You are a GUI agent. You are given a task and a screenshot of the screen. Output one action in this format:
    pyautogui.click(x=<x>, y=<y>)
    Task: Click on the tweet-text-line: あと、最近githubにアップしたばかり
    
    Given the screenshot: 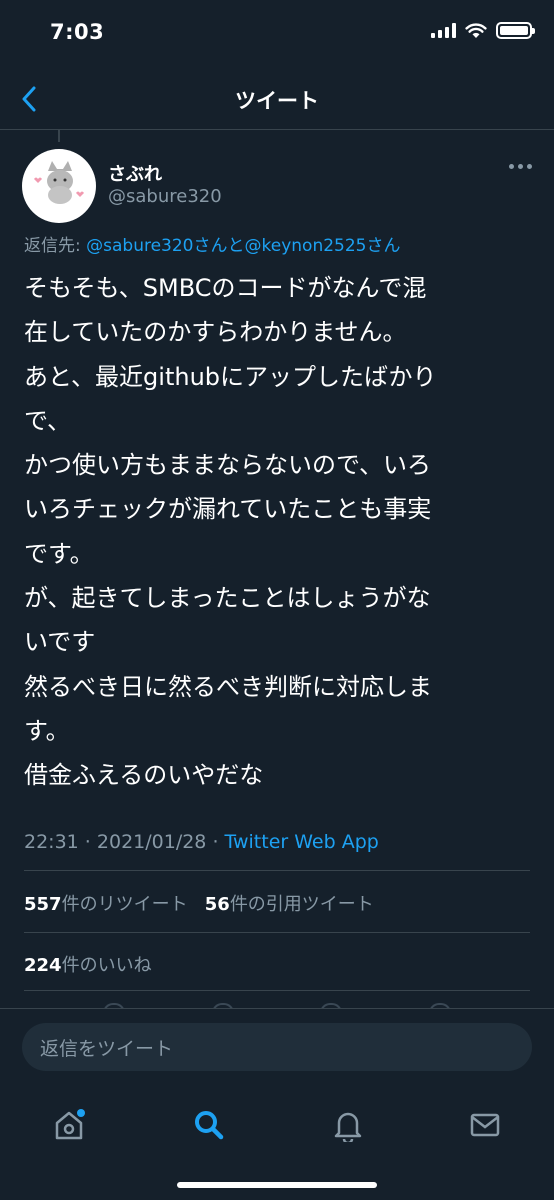 What is the action you would take?
    pyautogui.click(x=230, y=376)
    